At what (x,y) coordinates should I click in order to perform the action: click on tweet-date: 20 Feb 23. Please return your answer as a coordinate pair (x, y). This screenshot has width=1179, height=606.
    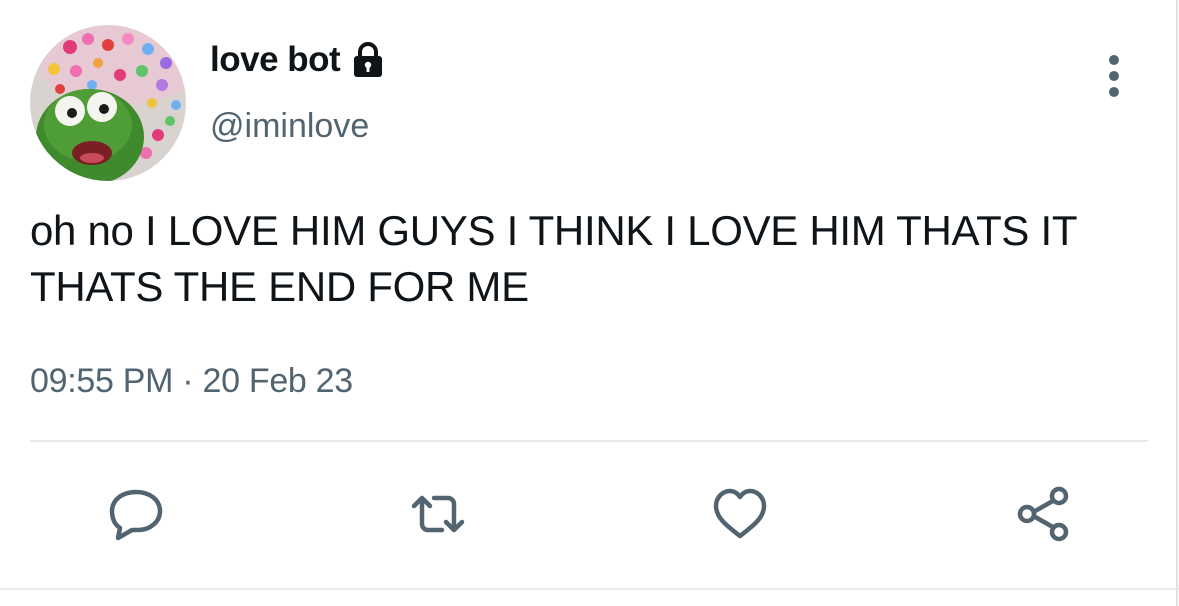
    Looking at the image, I should click on (277, 381).